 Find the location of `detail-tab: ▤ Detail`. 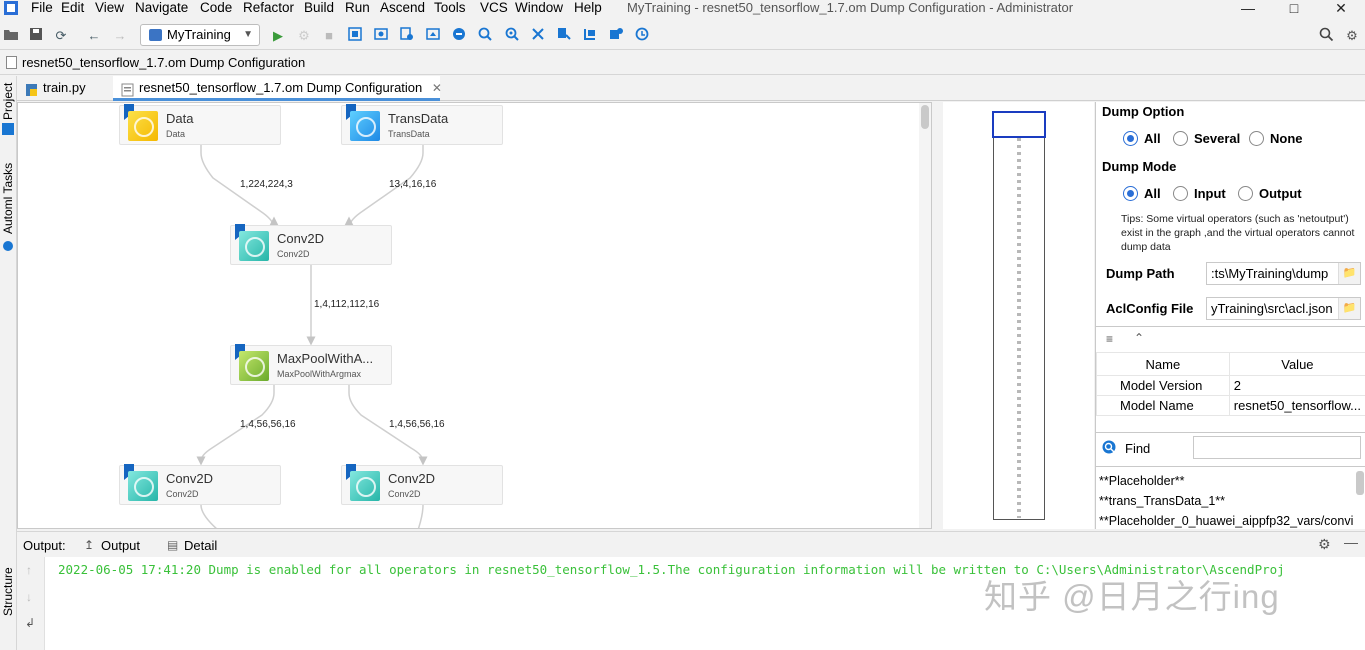

detail-tab: ▤ Detail is located at coordinates (192, 545).